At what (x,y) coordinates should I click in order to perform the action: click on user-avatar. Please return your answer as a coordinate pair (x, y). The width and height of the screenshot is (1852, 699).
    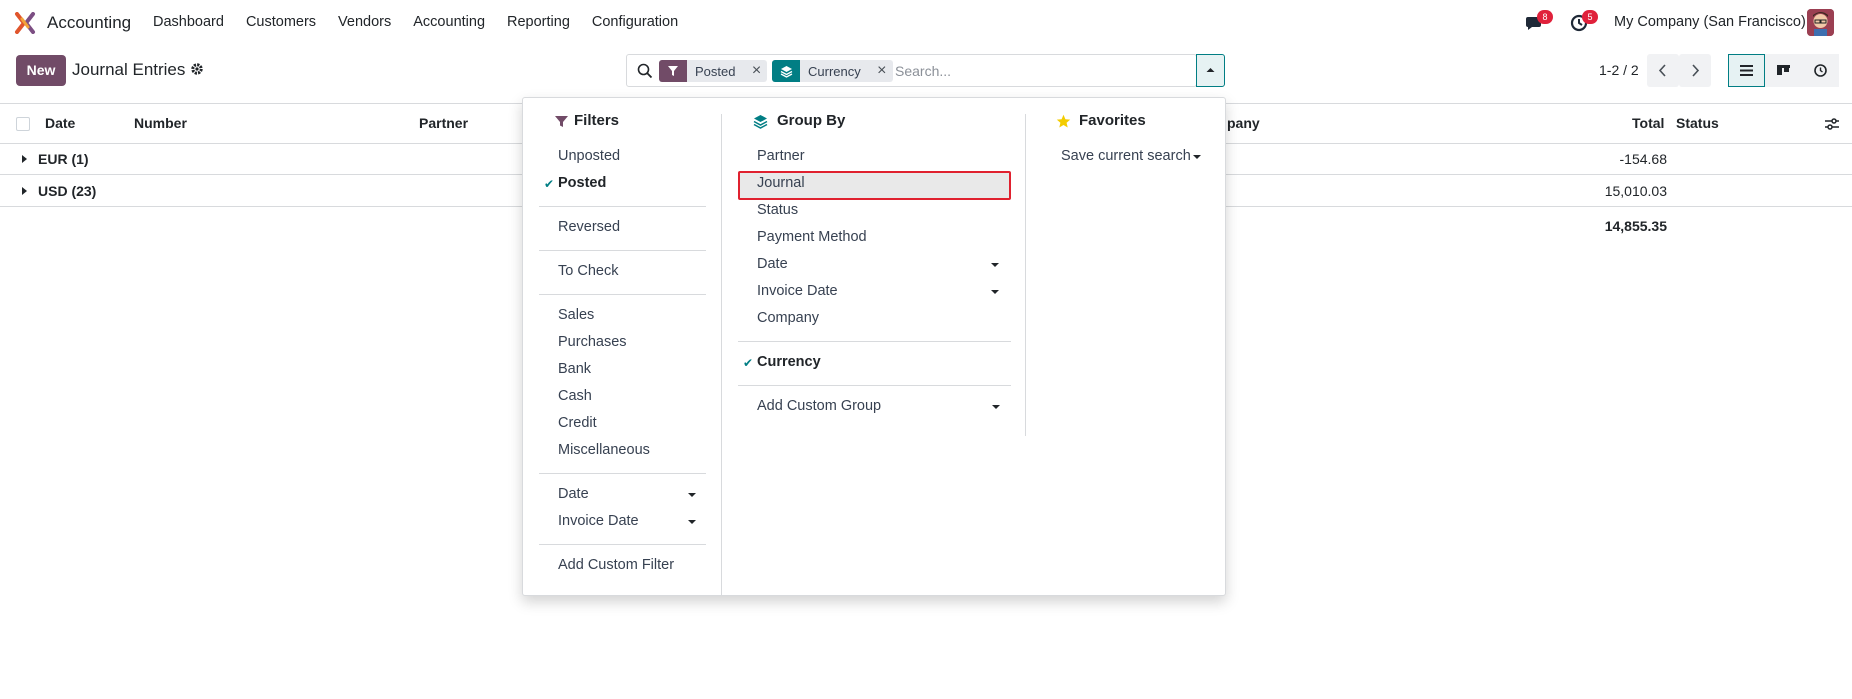
    Looking at the image, I should click on (1820, 22).